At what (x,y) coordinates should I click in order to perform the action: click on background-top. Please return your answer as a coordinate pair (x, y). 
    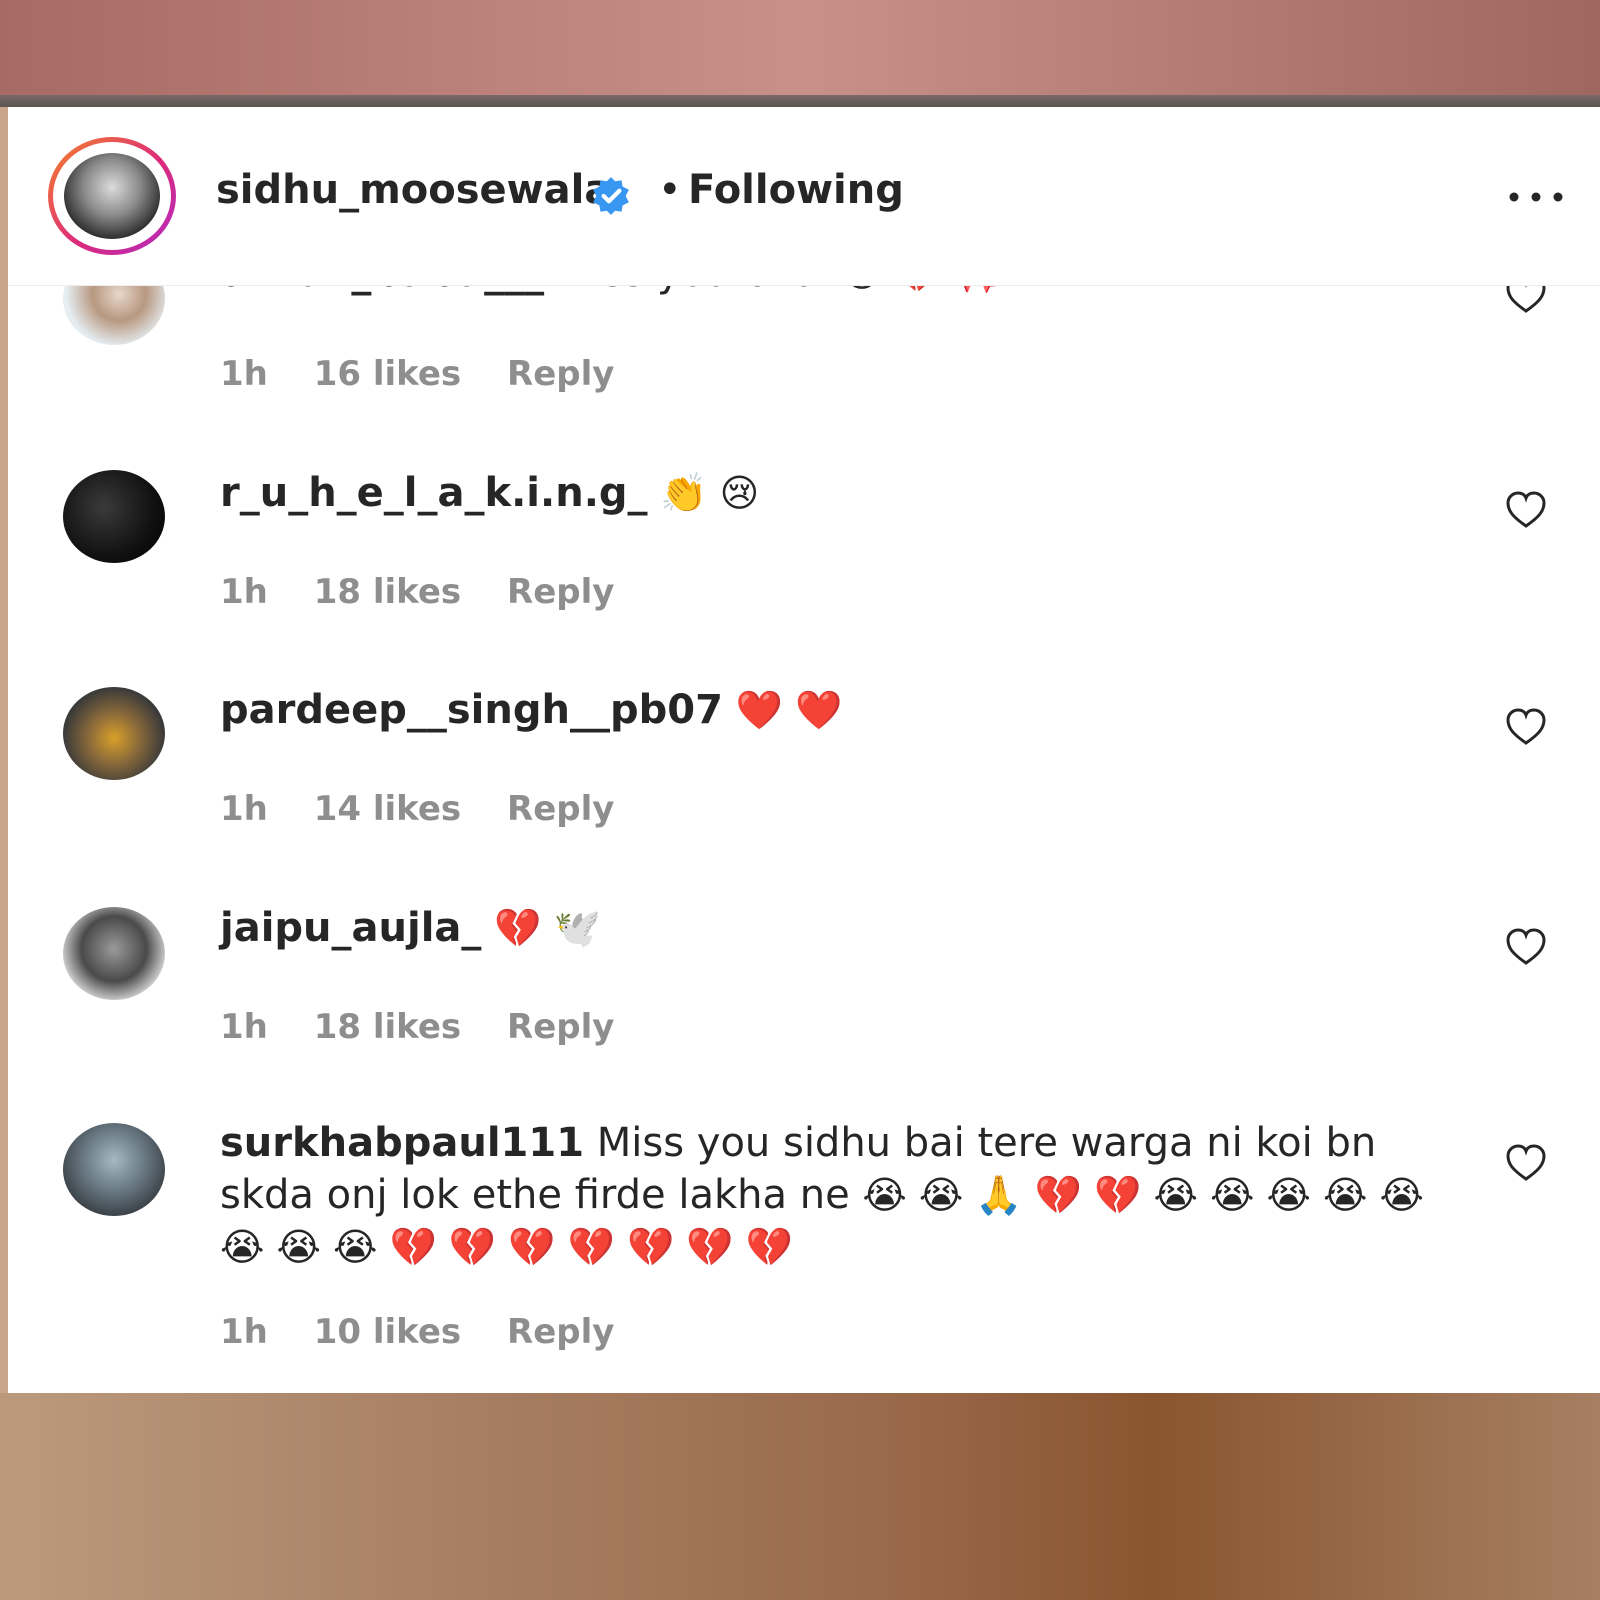
    Looking at the image, I should click on (800, 47).